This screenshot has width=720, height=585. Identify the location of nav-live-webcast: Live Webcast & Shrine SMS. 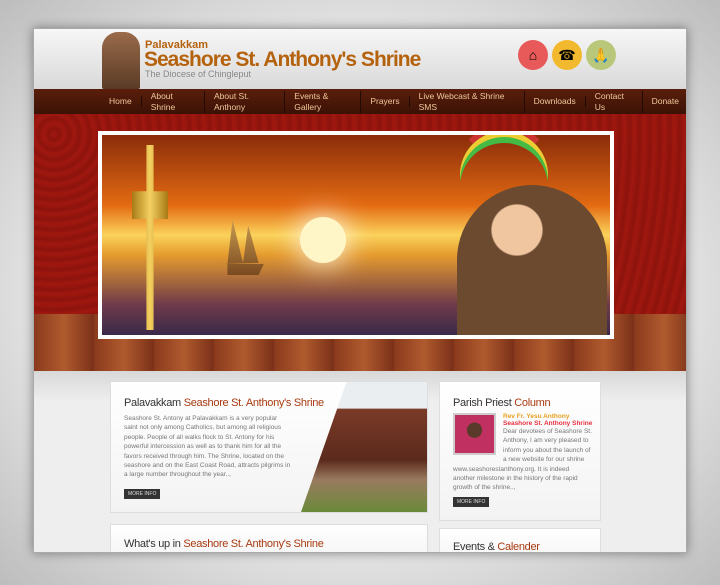
(467, 101).